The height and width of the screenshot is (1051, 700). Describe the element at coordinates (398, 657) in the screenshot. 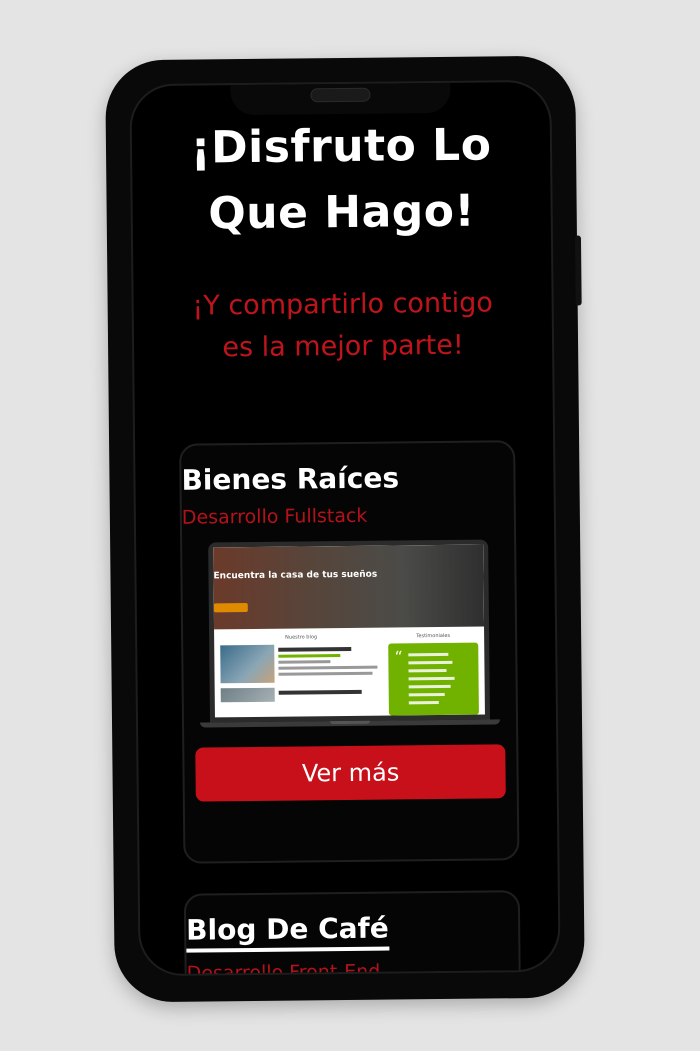

I see `quote-icon: “` at that location.